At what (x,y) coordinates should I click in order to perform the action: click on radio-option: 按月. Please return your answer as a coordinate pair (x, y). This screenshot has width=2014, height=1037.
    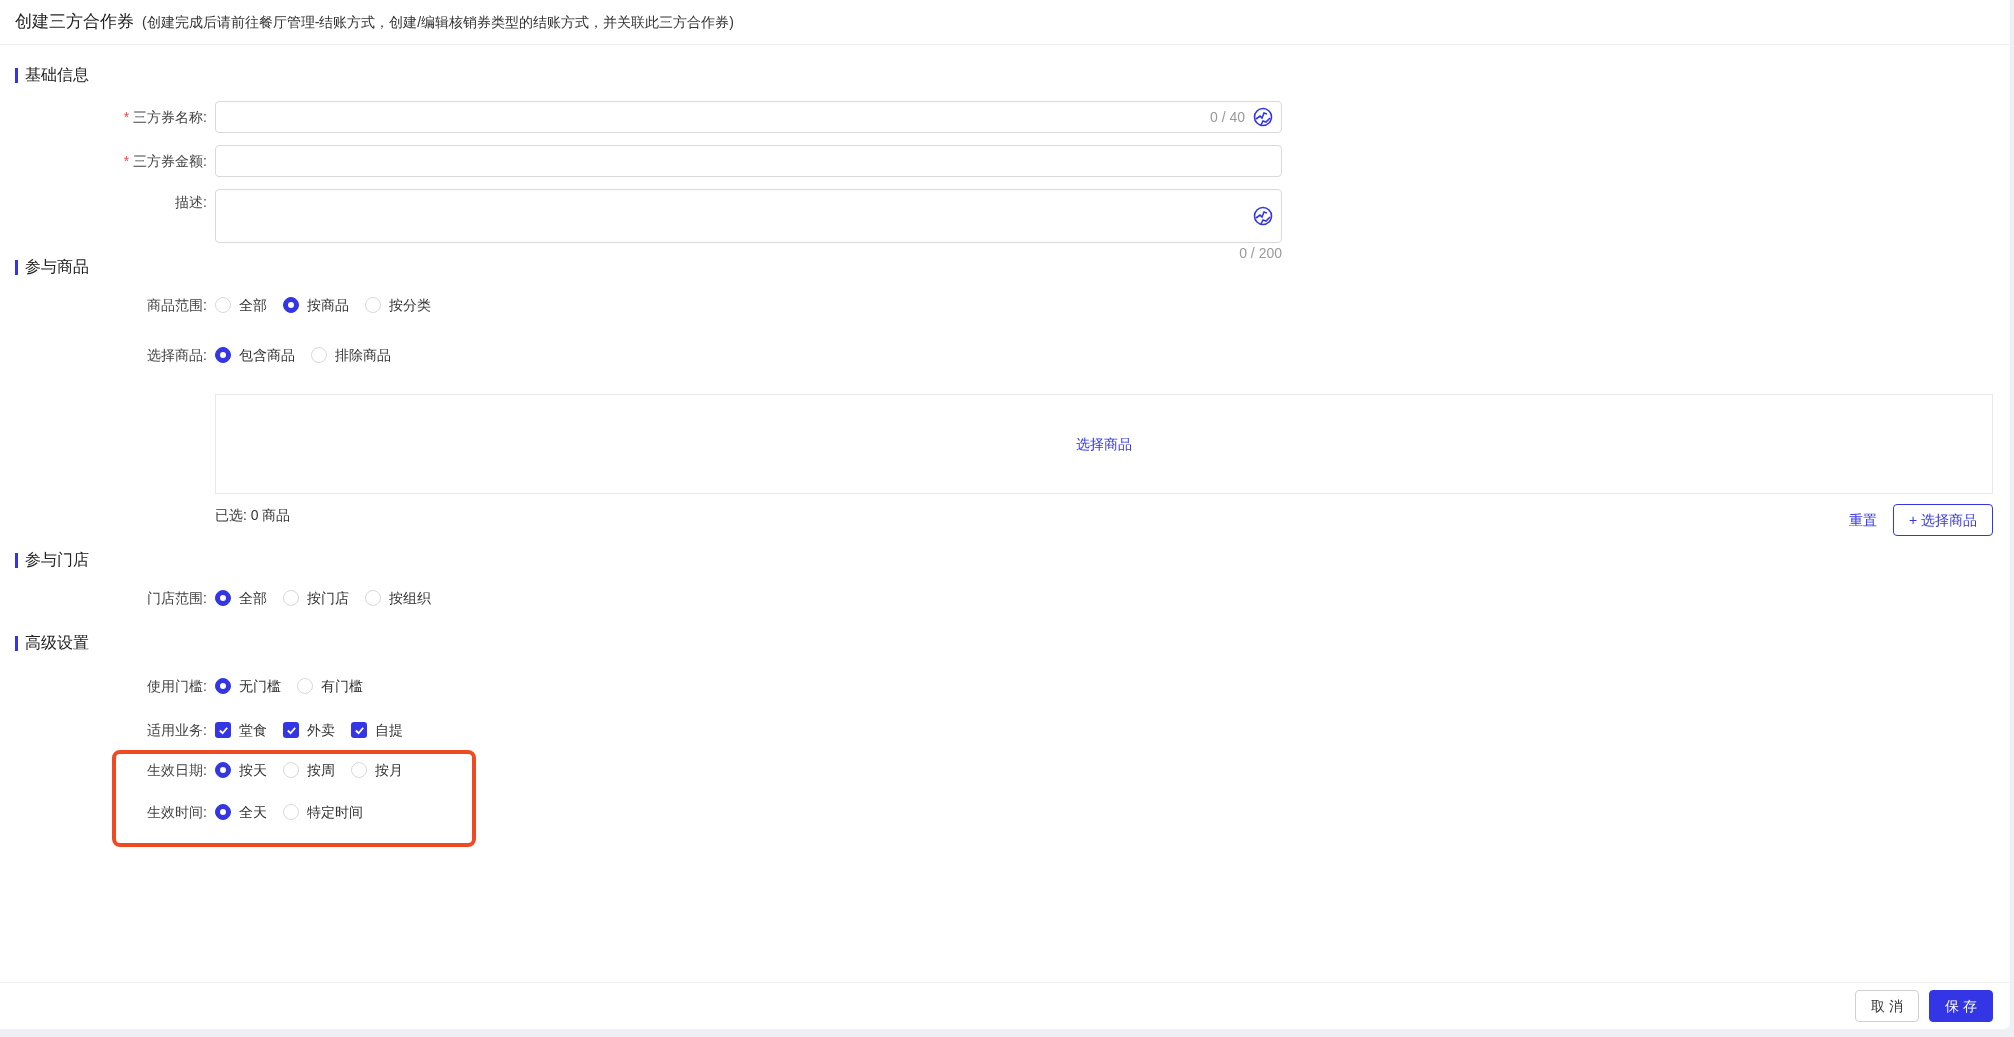
    Looking at the image, I should click on (377, 770).